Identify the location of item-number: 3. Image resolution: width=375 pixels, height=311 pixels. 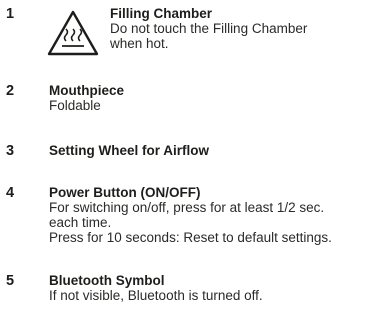
(10, 151).